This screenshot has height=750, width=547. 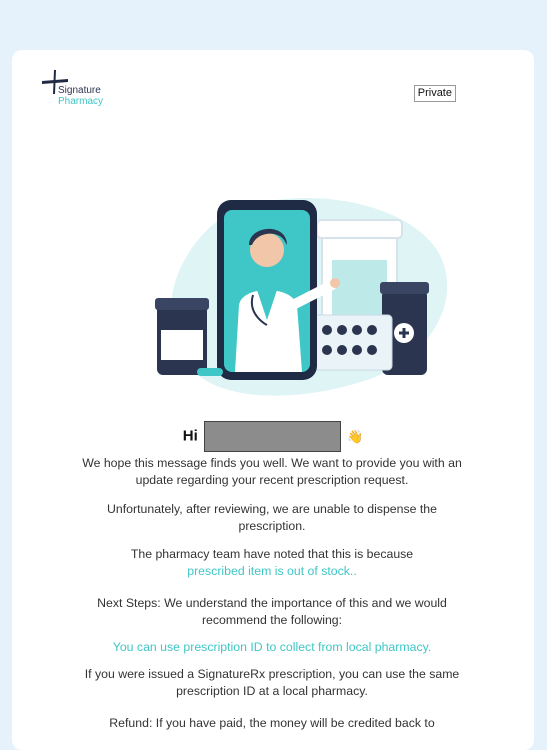 What do you see at coordinates (355, 436) in the screenshot?
I see `waving-hand-icon: 👋` at bounding box center [355, 436].